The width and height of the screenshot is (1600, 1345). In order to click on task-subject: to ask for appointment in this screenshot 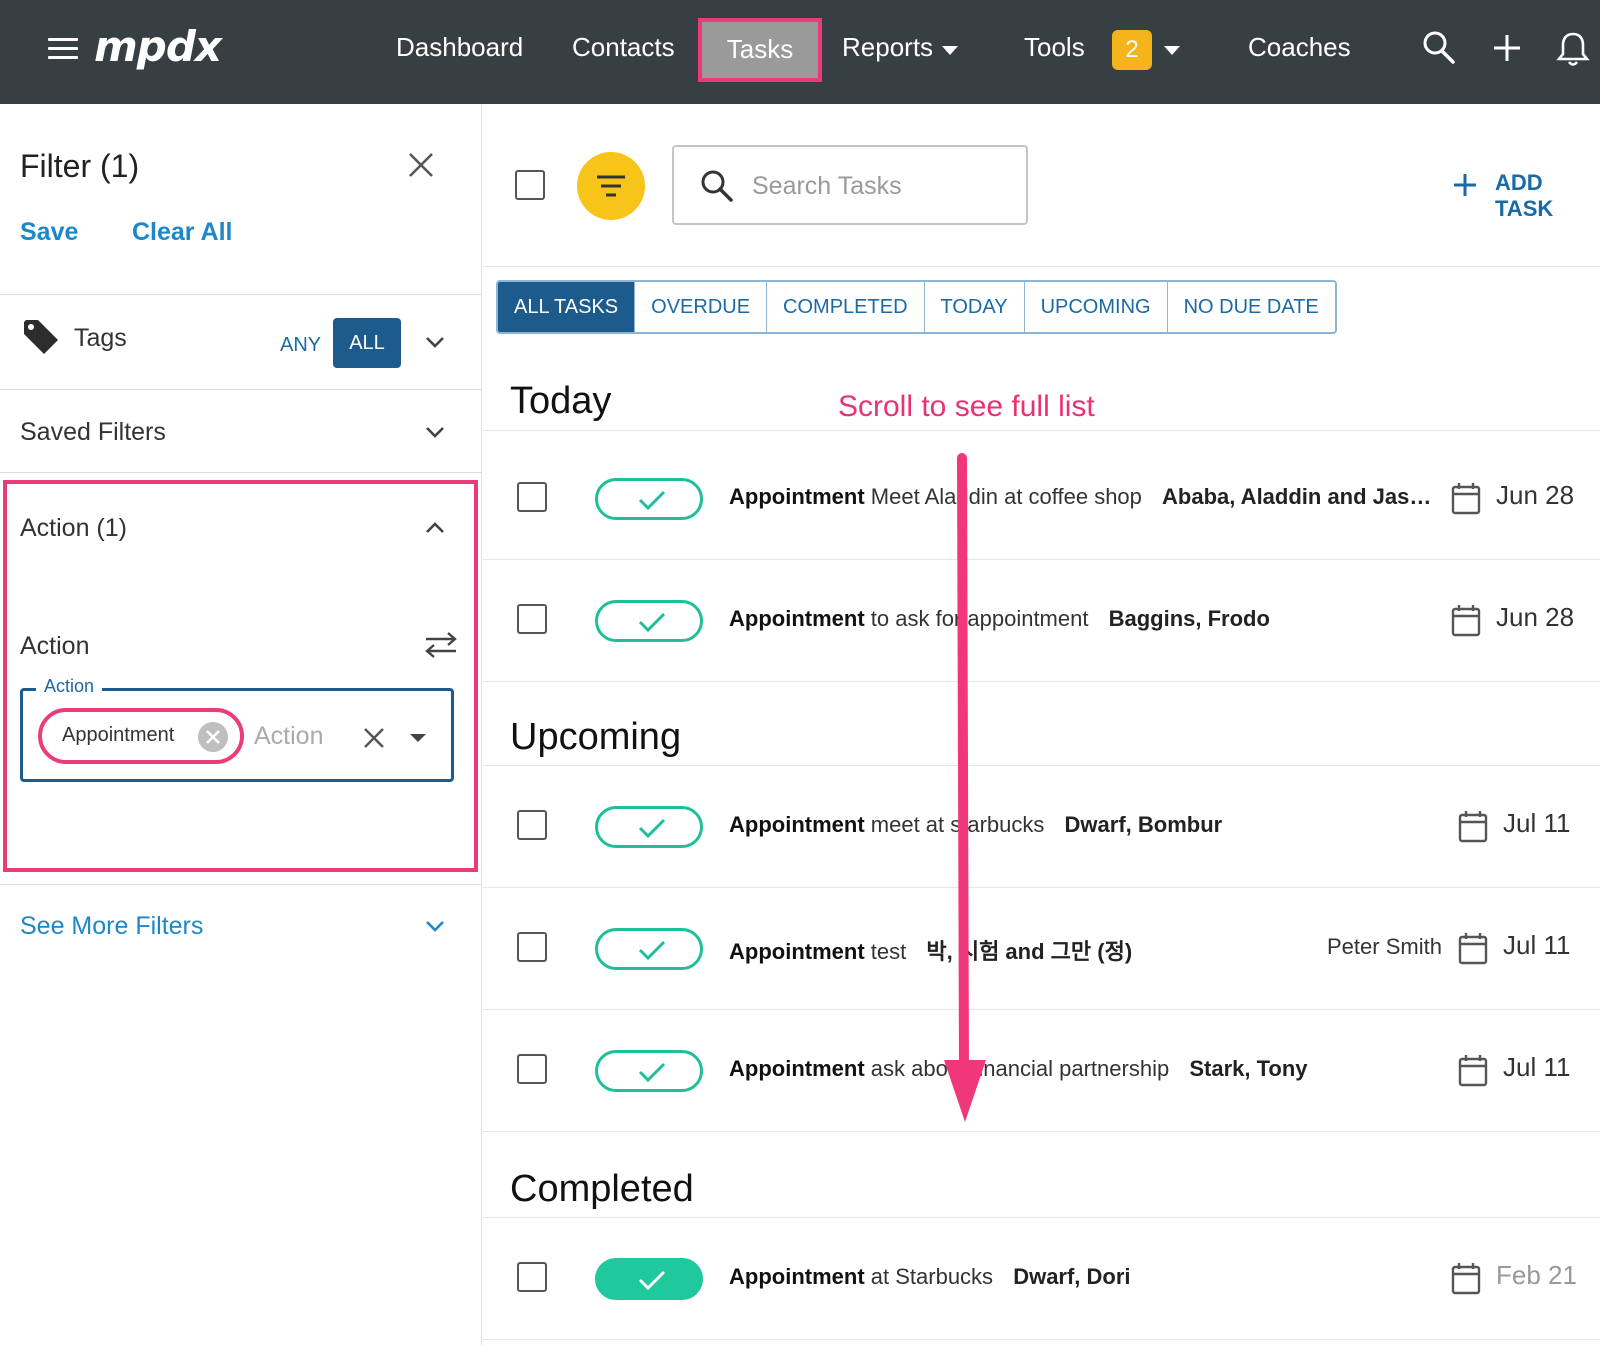, I will do `click(979, 618)`.